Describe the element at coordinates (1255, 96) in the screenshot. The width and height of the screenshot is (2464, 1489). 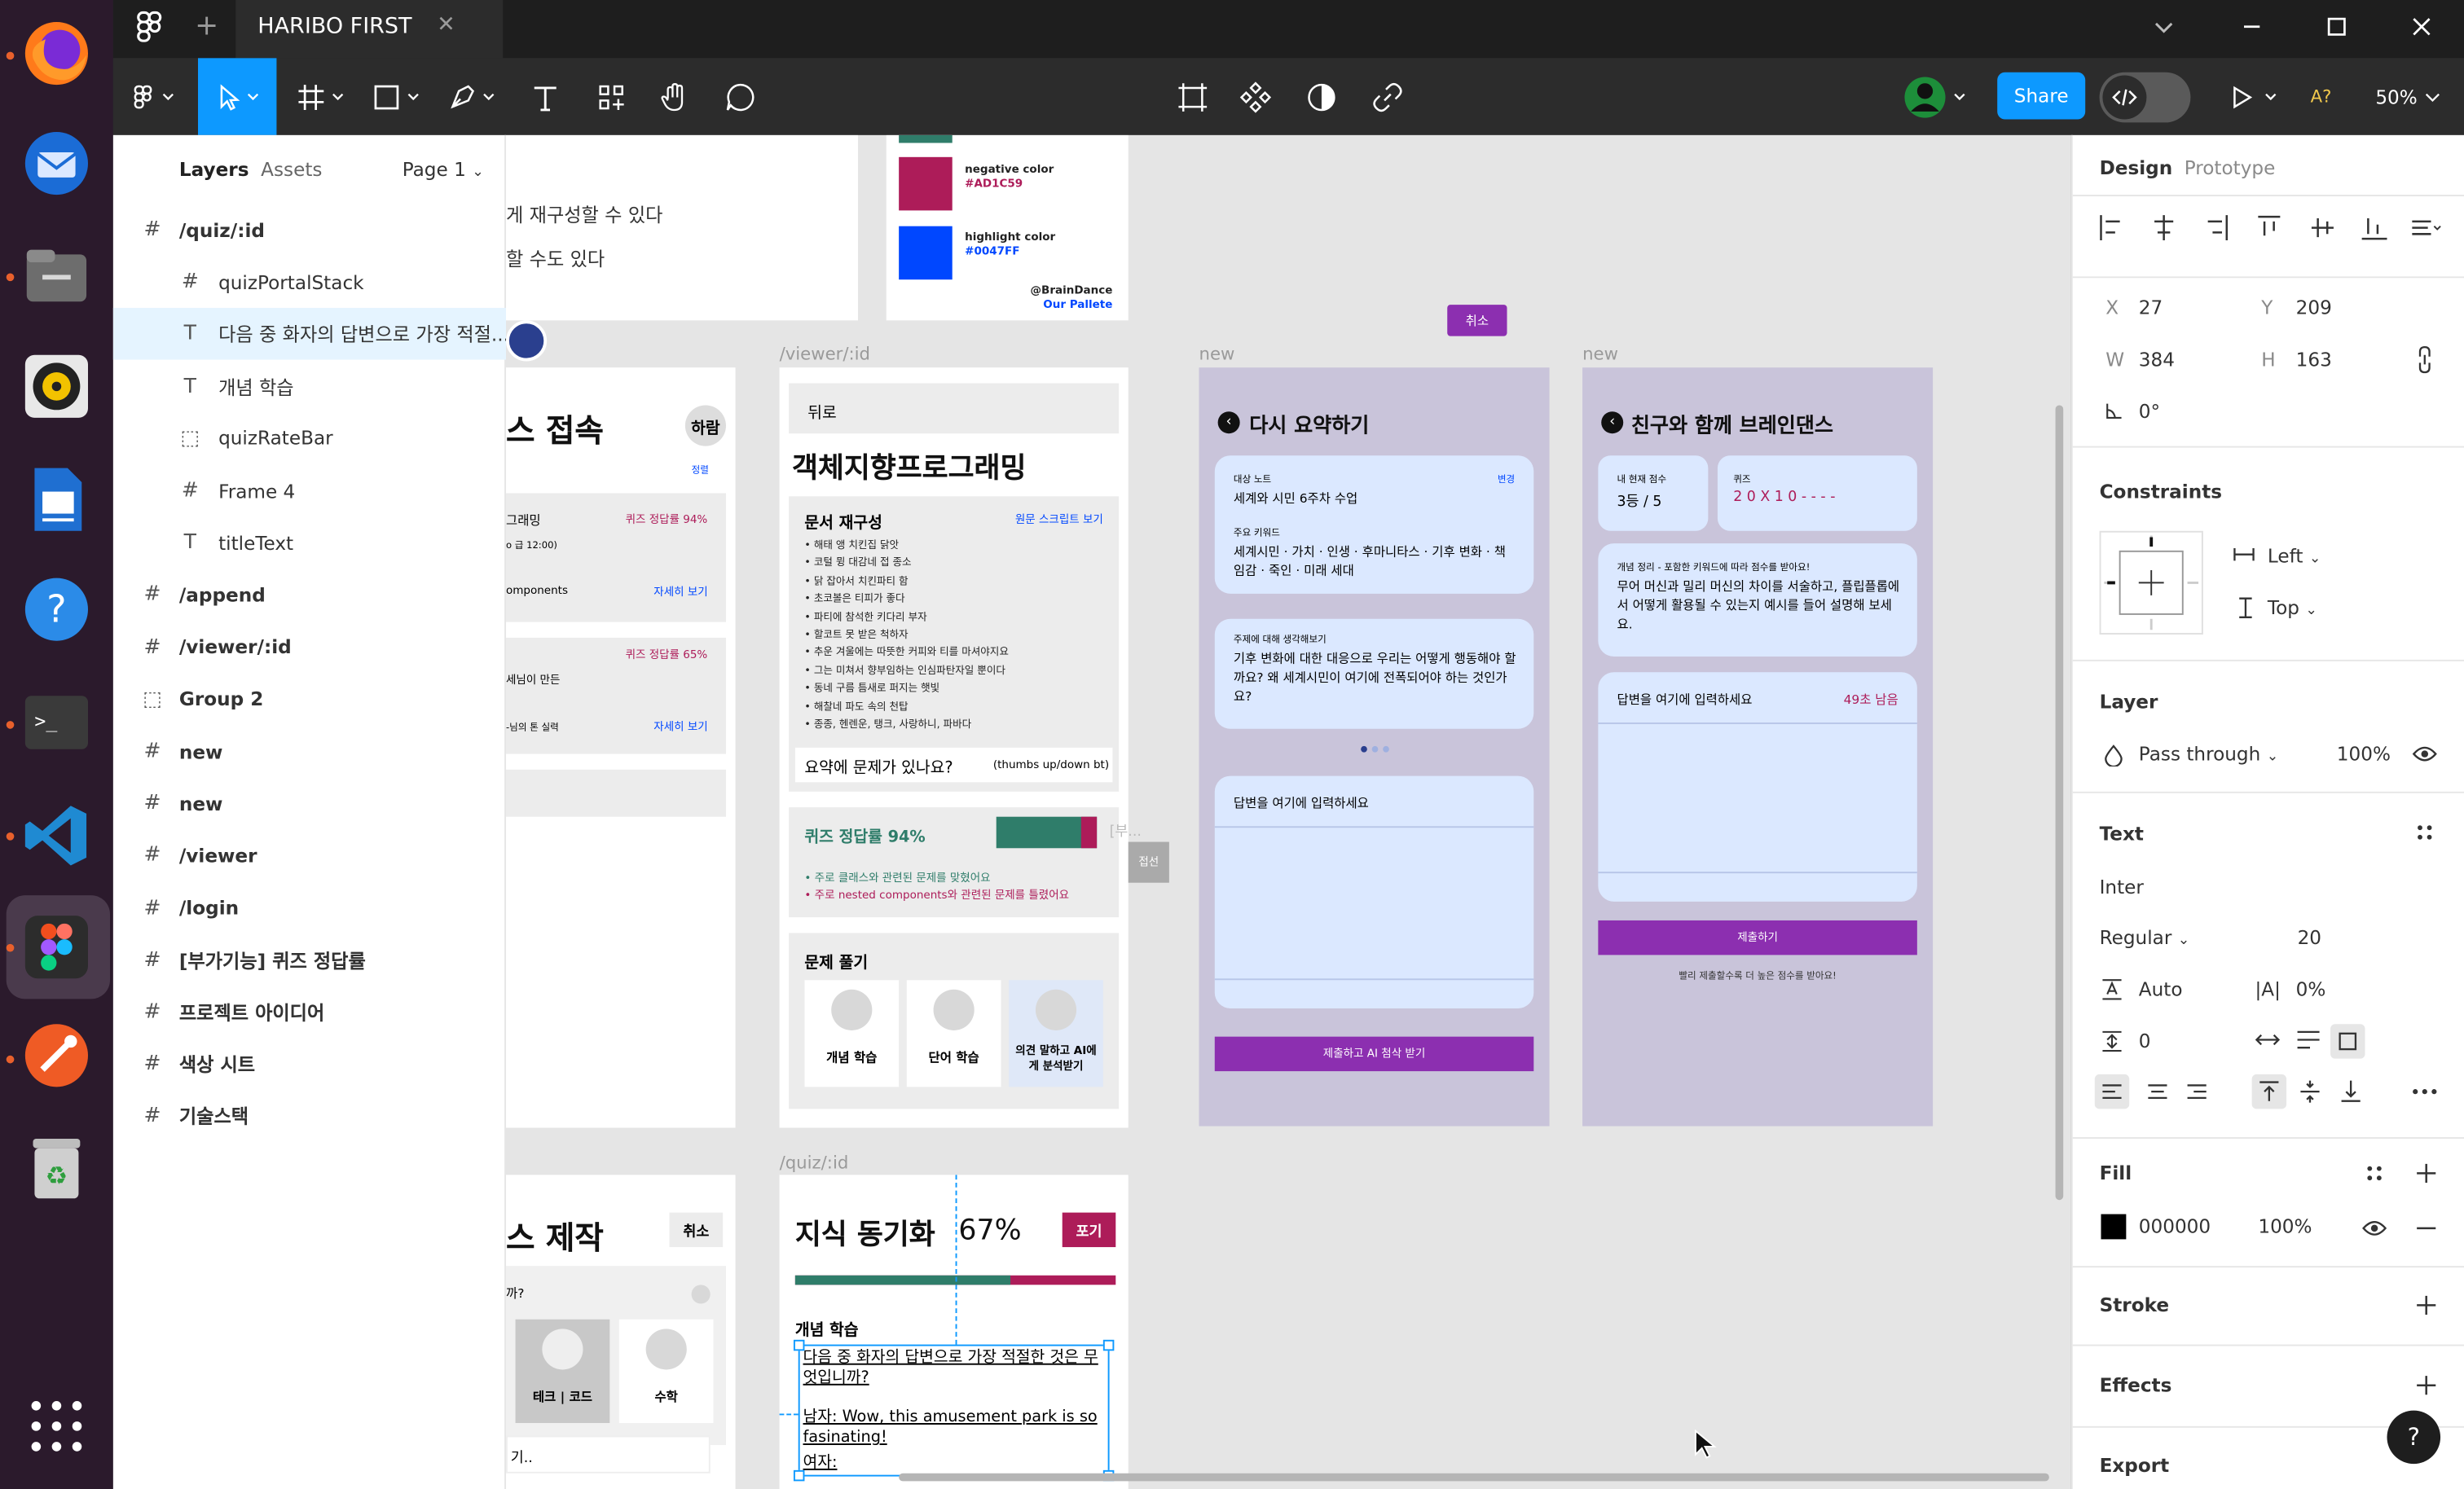
I see `component-icon` at that location.